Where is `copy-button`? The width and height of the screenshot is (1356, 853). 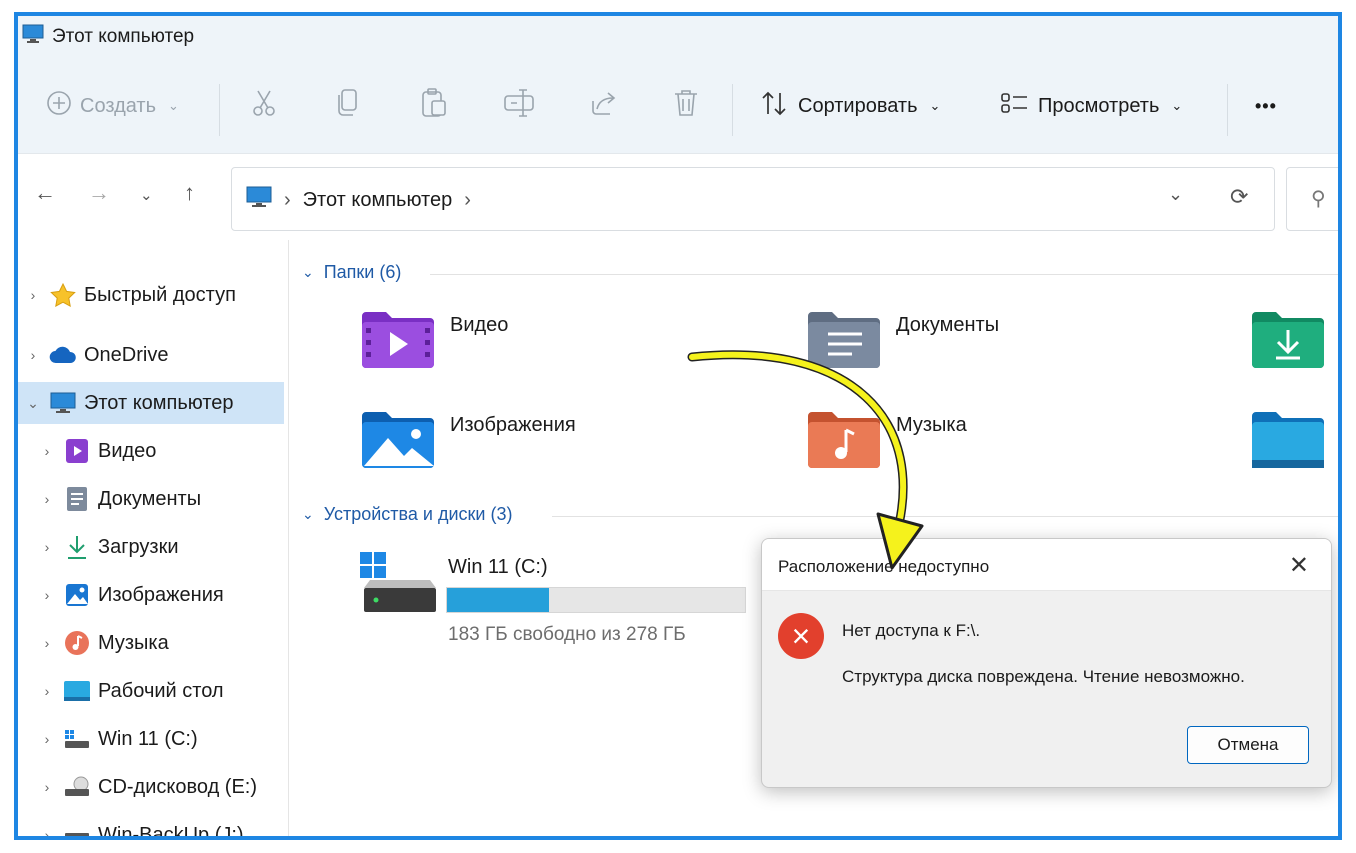
copy-button is located at coordinates (348, 106).